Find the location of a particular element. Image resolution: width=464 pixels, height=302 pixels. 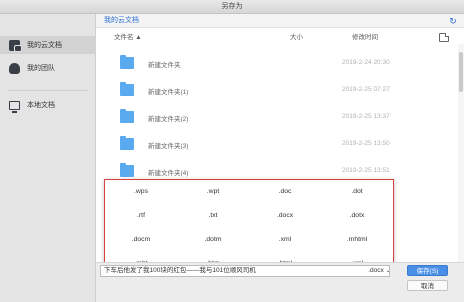

format-option: .dot is located at coordinates (357, 192).